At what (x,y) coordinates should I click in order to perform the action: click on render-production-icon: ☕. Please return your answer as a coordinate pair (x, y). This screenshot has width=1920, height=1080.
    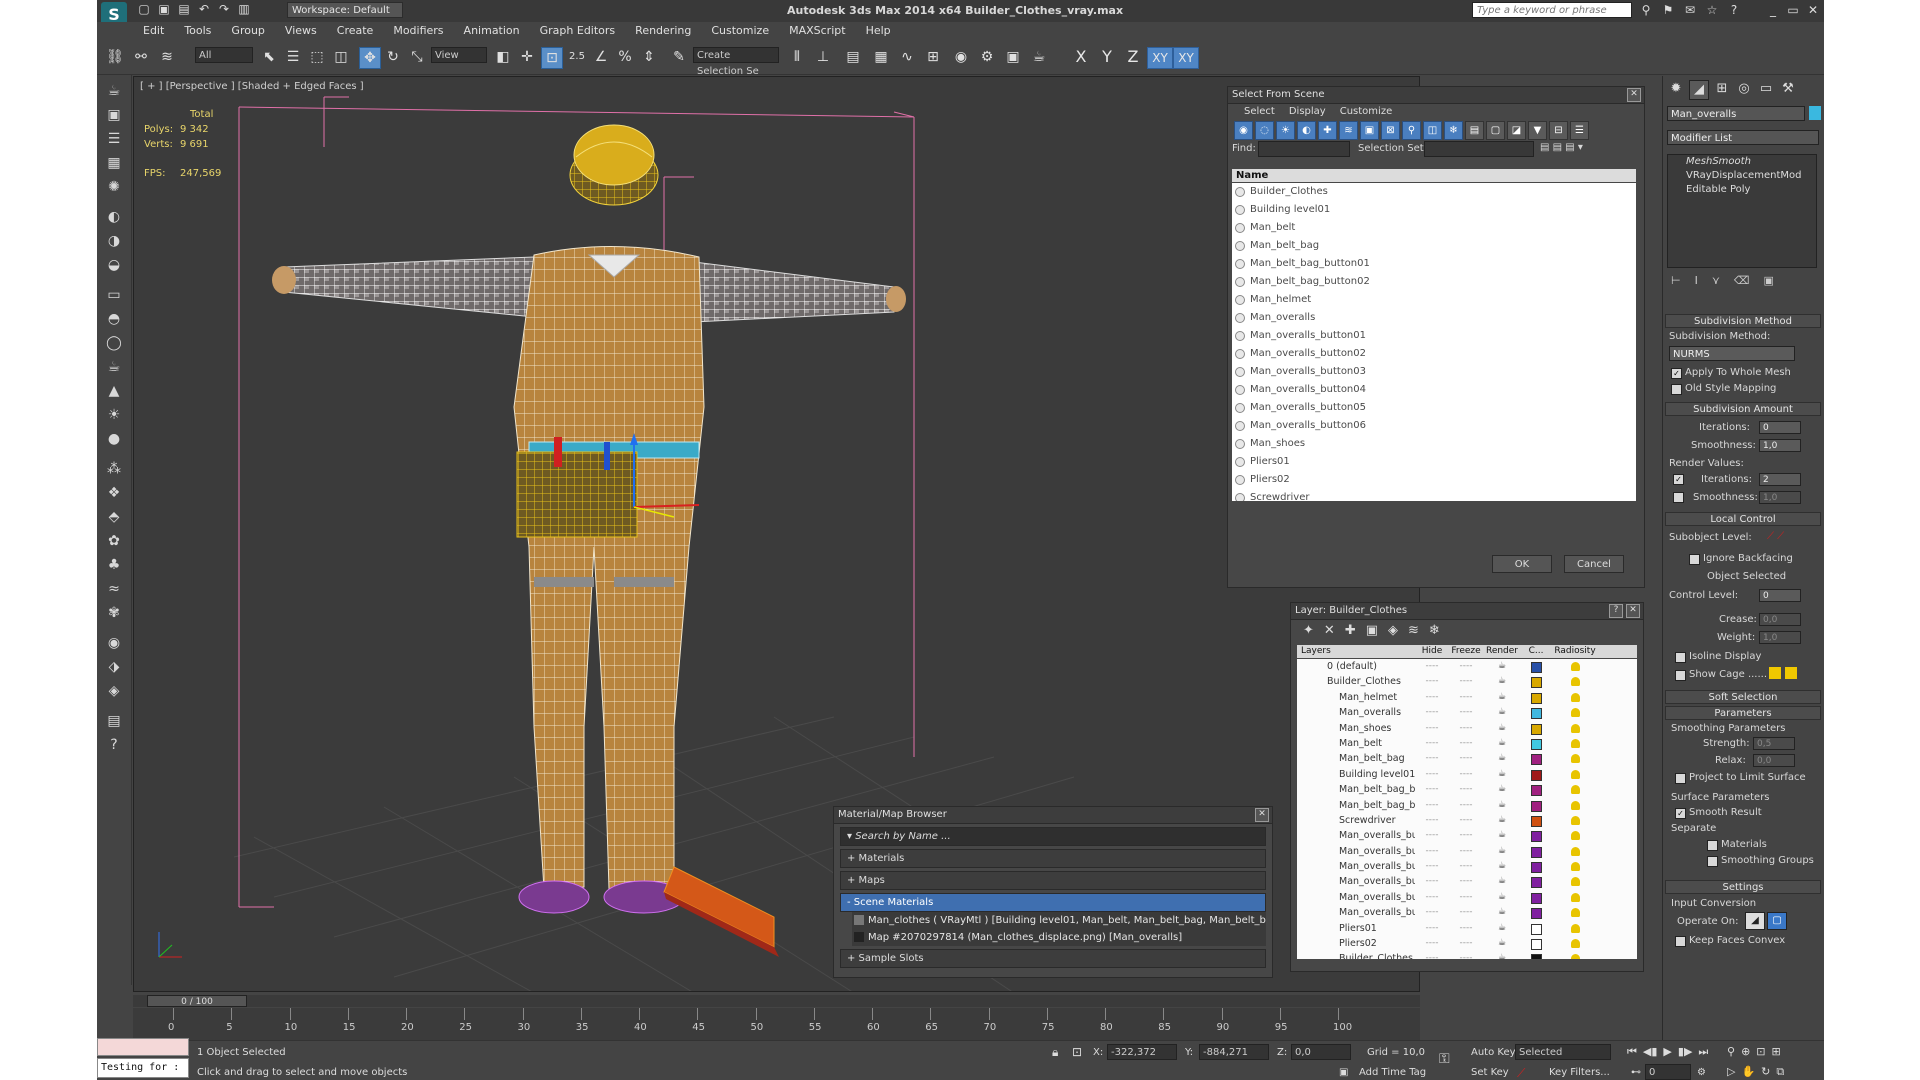
    Looking at the image, I should click on (1039, 57).